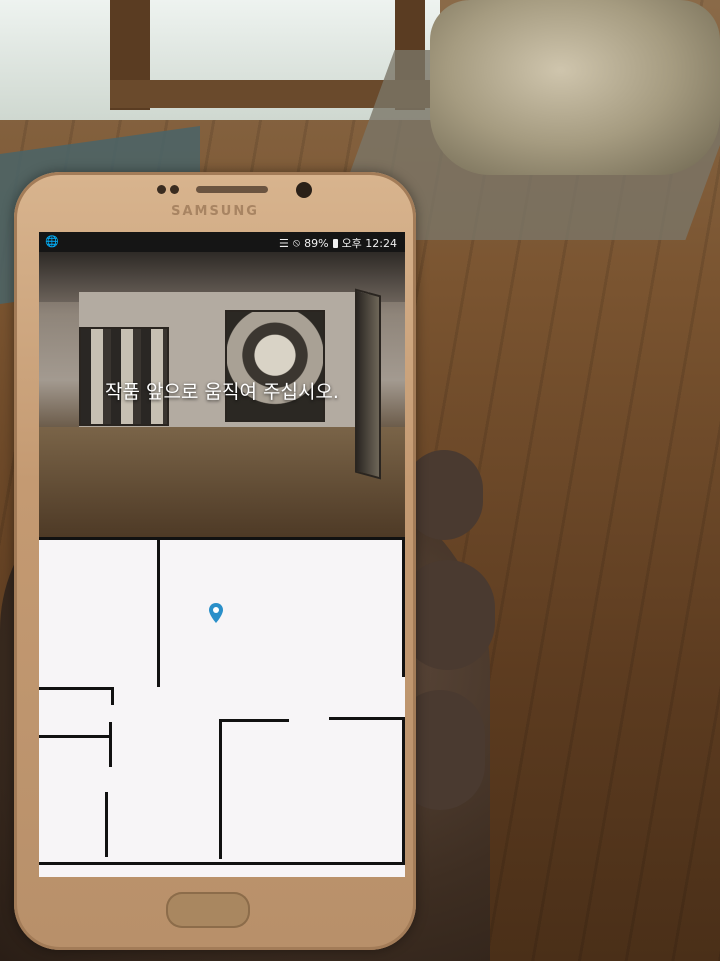 The height and width of the screenshot is (961, 720). I want to click on front-camera, so click(304, 190).